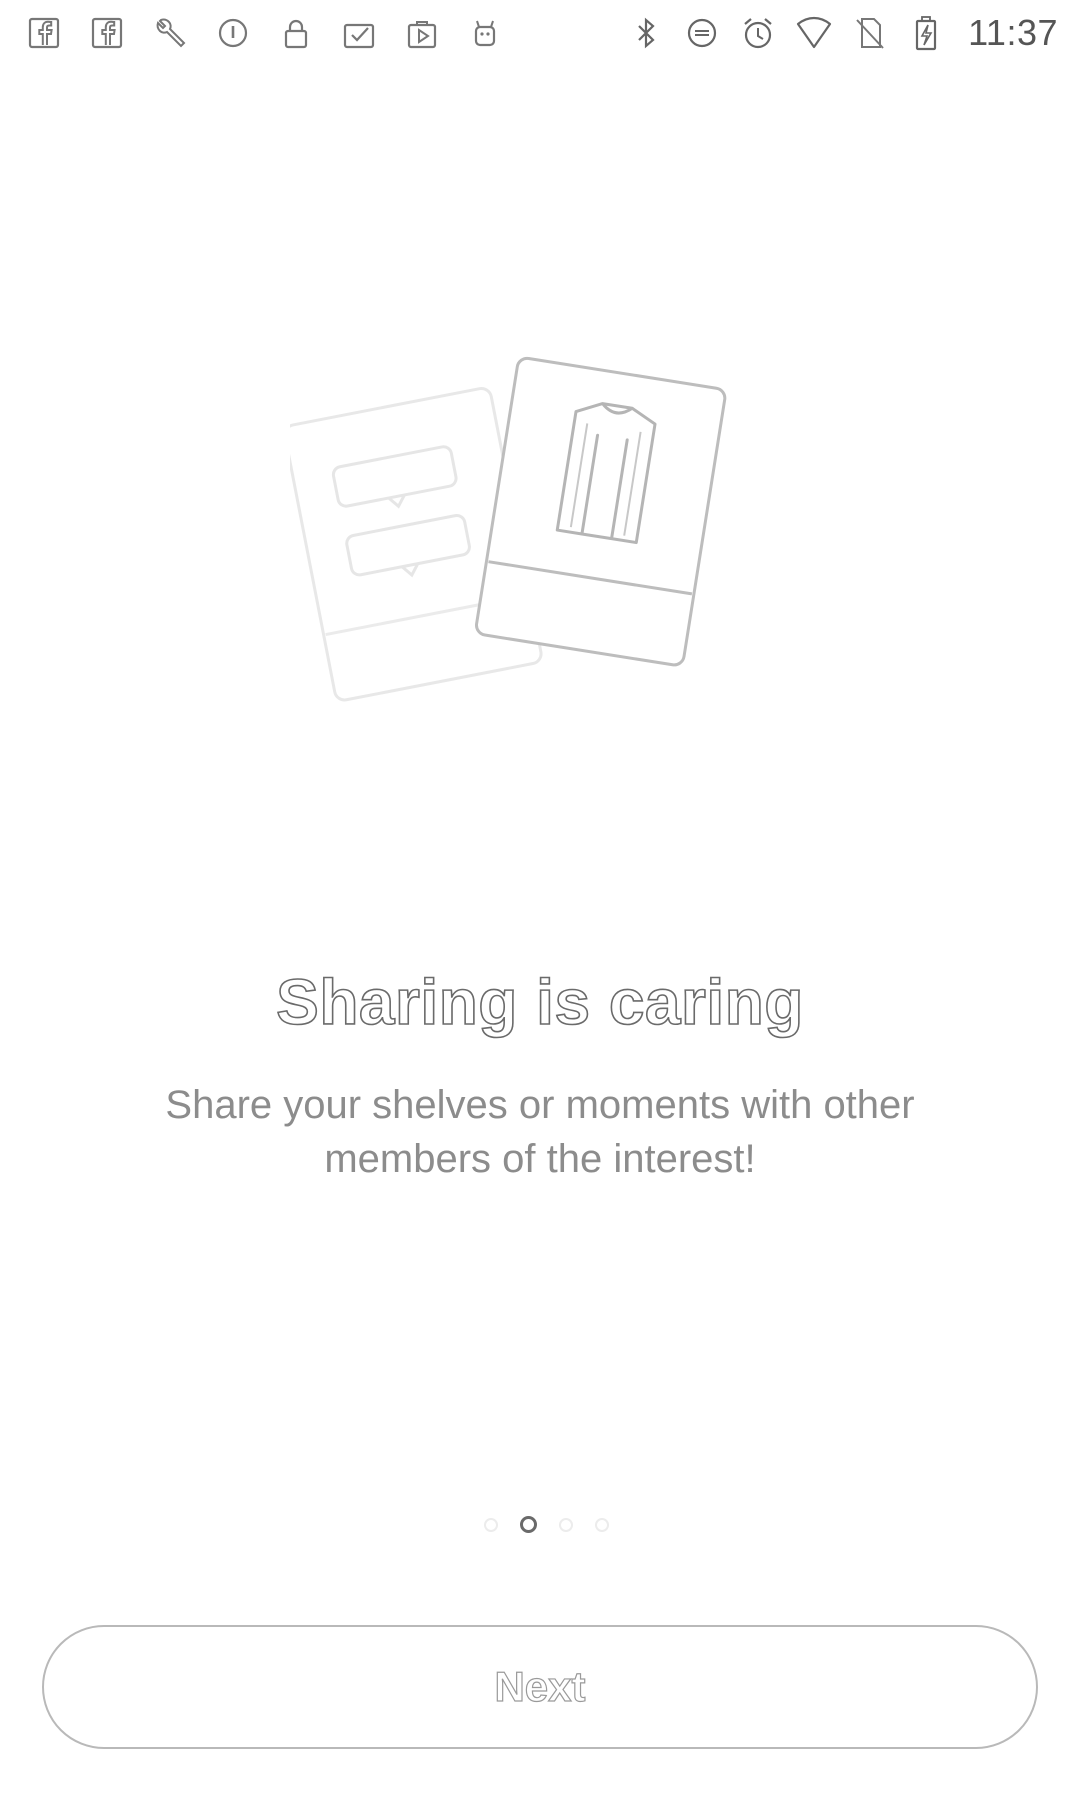 The height and width of the screenshot is (1794, 1080). What do you see at coordinates (540, 1105) in the screenshot?
I see `subtitle-line-1: Share your shelves or moments with other` at bounding box center [540, 1105].